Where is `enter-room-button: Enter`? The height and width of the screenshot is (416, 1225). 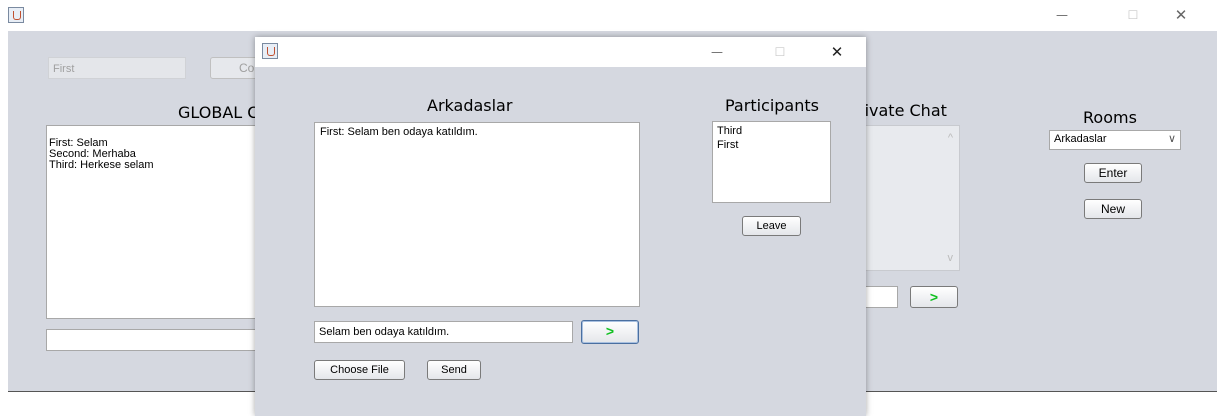
enter-room-button: Enter is located at coordinates (1113, 173).